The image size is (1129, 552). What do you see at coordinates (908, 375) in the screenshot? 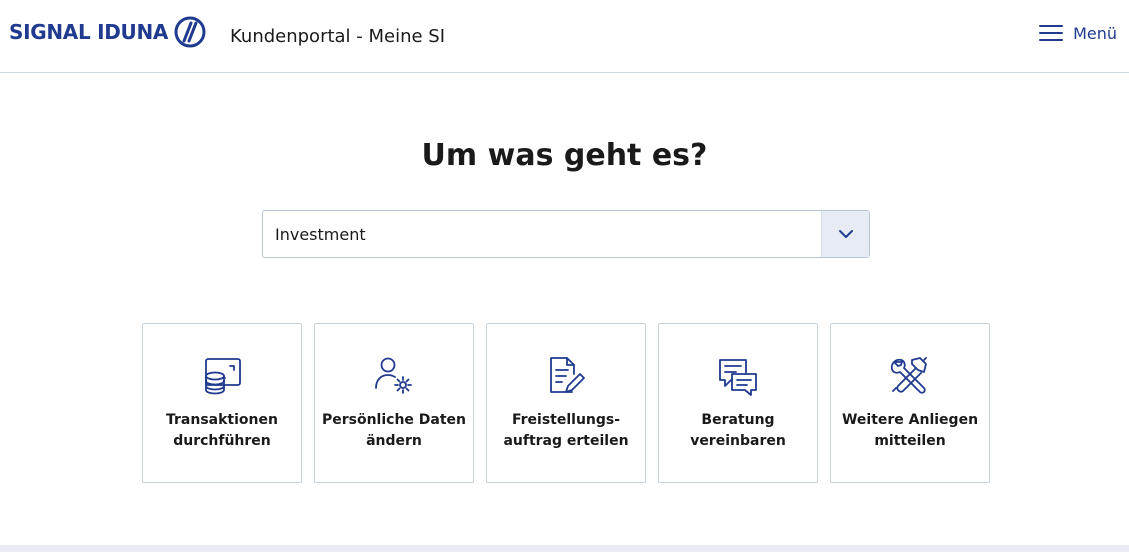
I see `tools-icon` at bounding box center [908, 375].